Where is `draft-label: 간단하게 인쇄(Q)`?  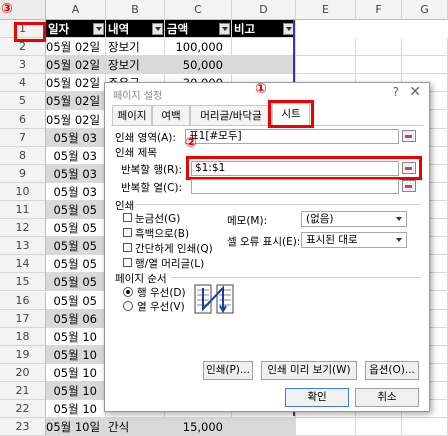
draft-label: 간단하게 인쇄(Q) is located at coordinates (174, 249).